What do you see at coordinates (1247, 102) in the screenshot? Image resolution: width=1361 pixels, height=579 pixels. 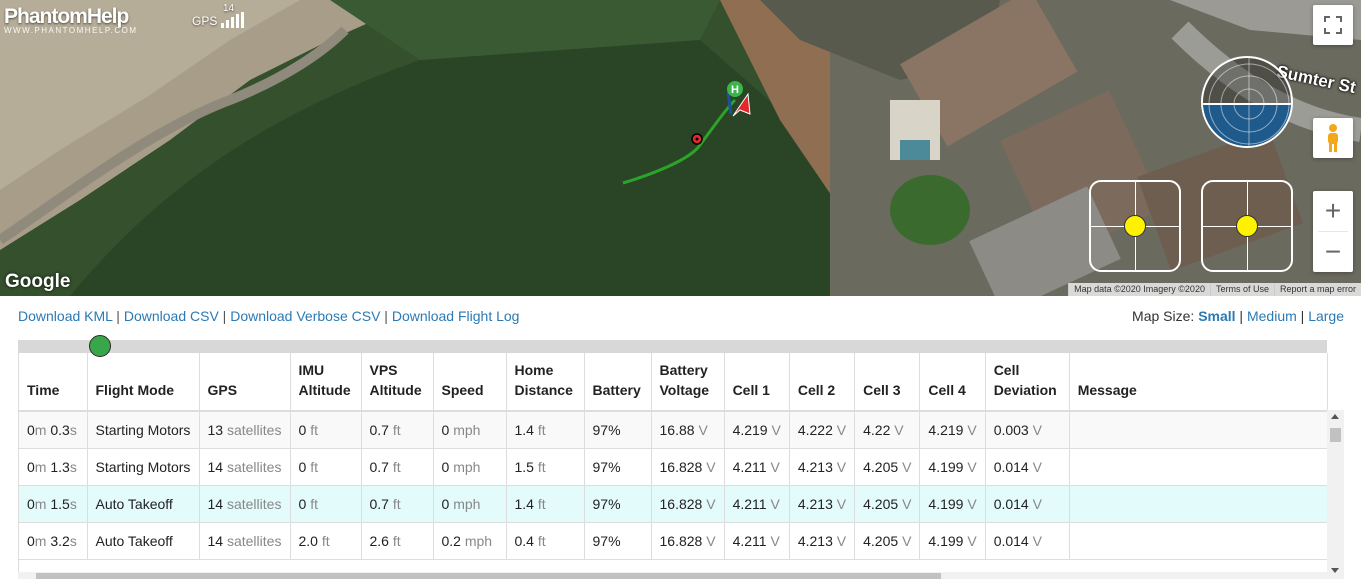 I see `attitude-indicator` at bounding box center [1247, 102].